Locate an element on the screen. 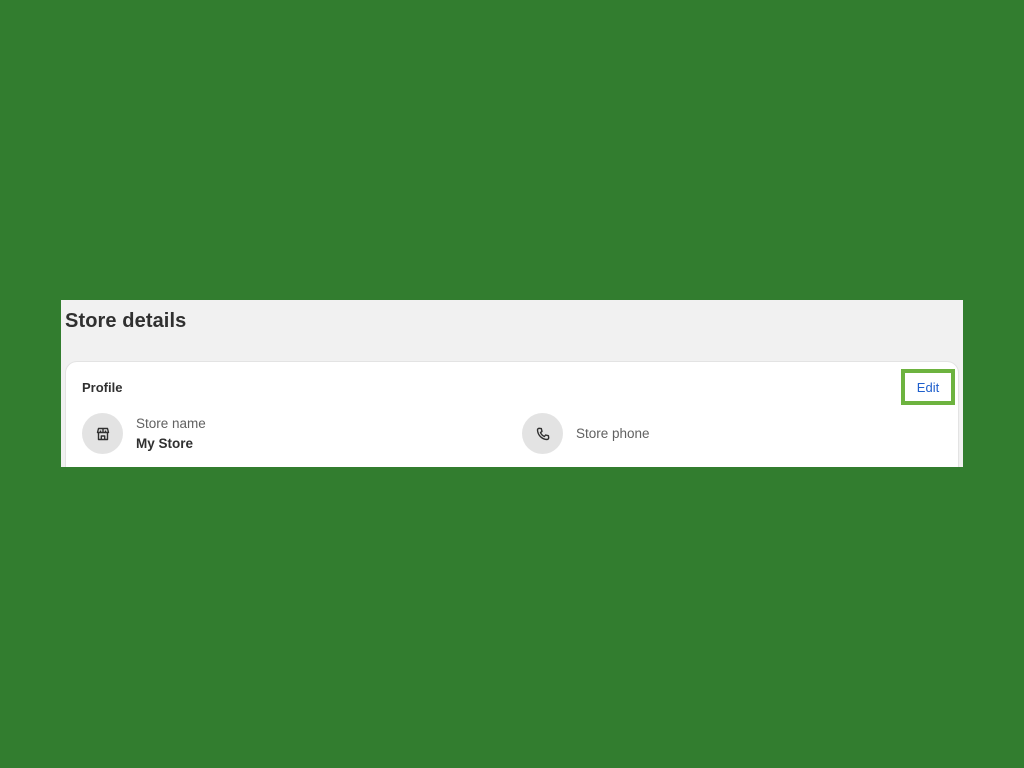 The image size is (1024, 768). profile-card-title: Profile is located at coordinates (102, 387).